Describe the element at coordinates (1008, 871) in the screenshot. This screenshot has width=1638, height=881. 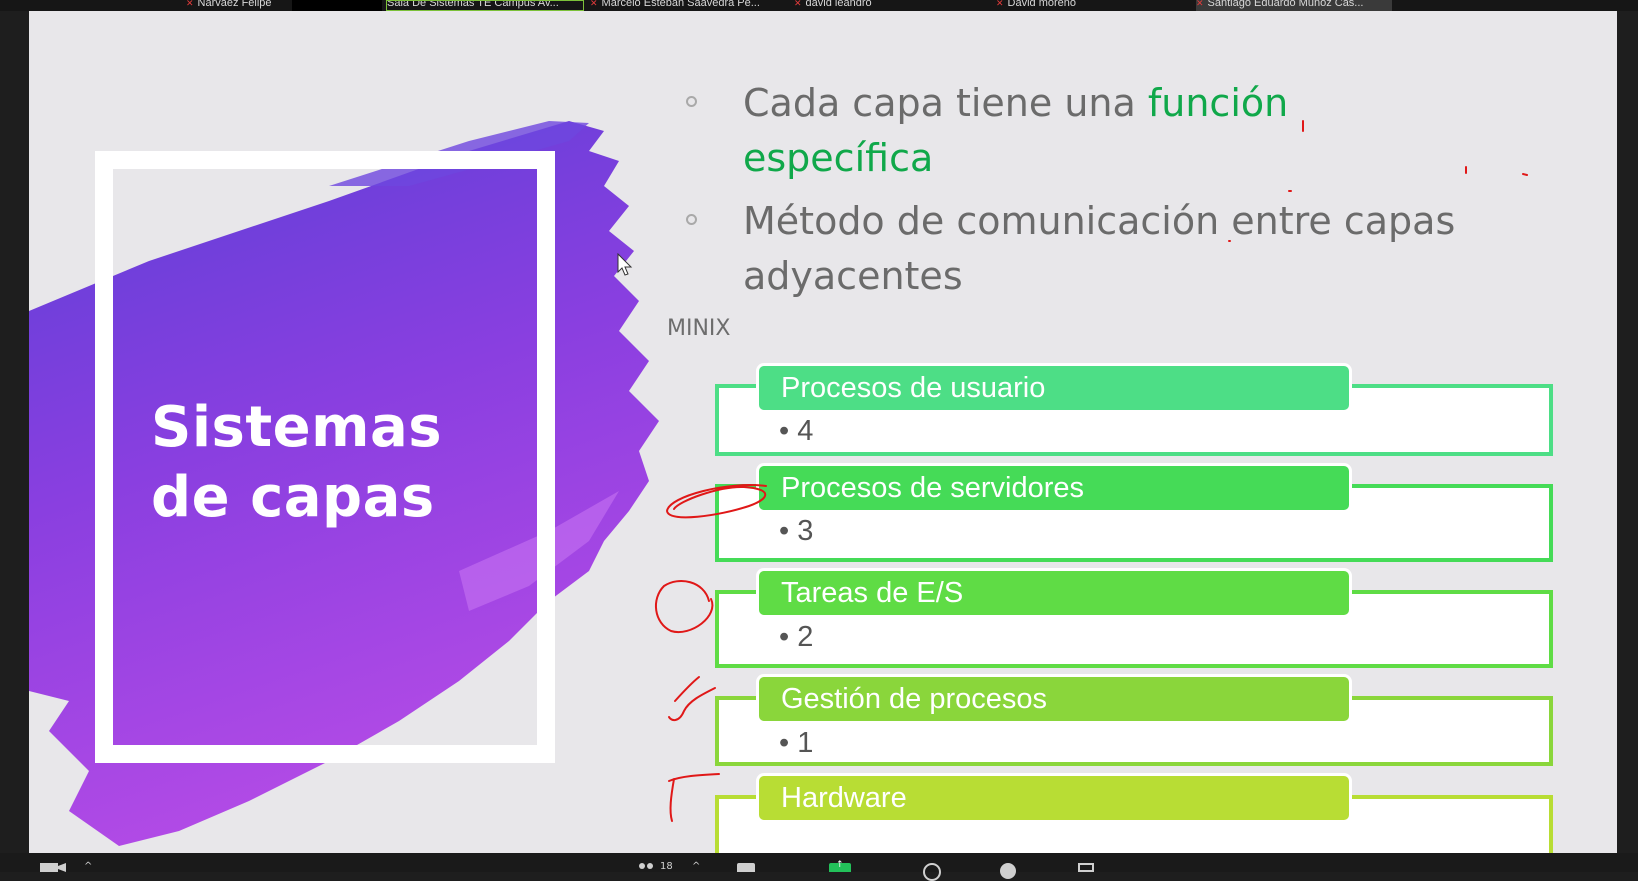
I see `reactions-icon` at that location.